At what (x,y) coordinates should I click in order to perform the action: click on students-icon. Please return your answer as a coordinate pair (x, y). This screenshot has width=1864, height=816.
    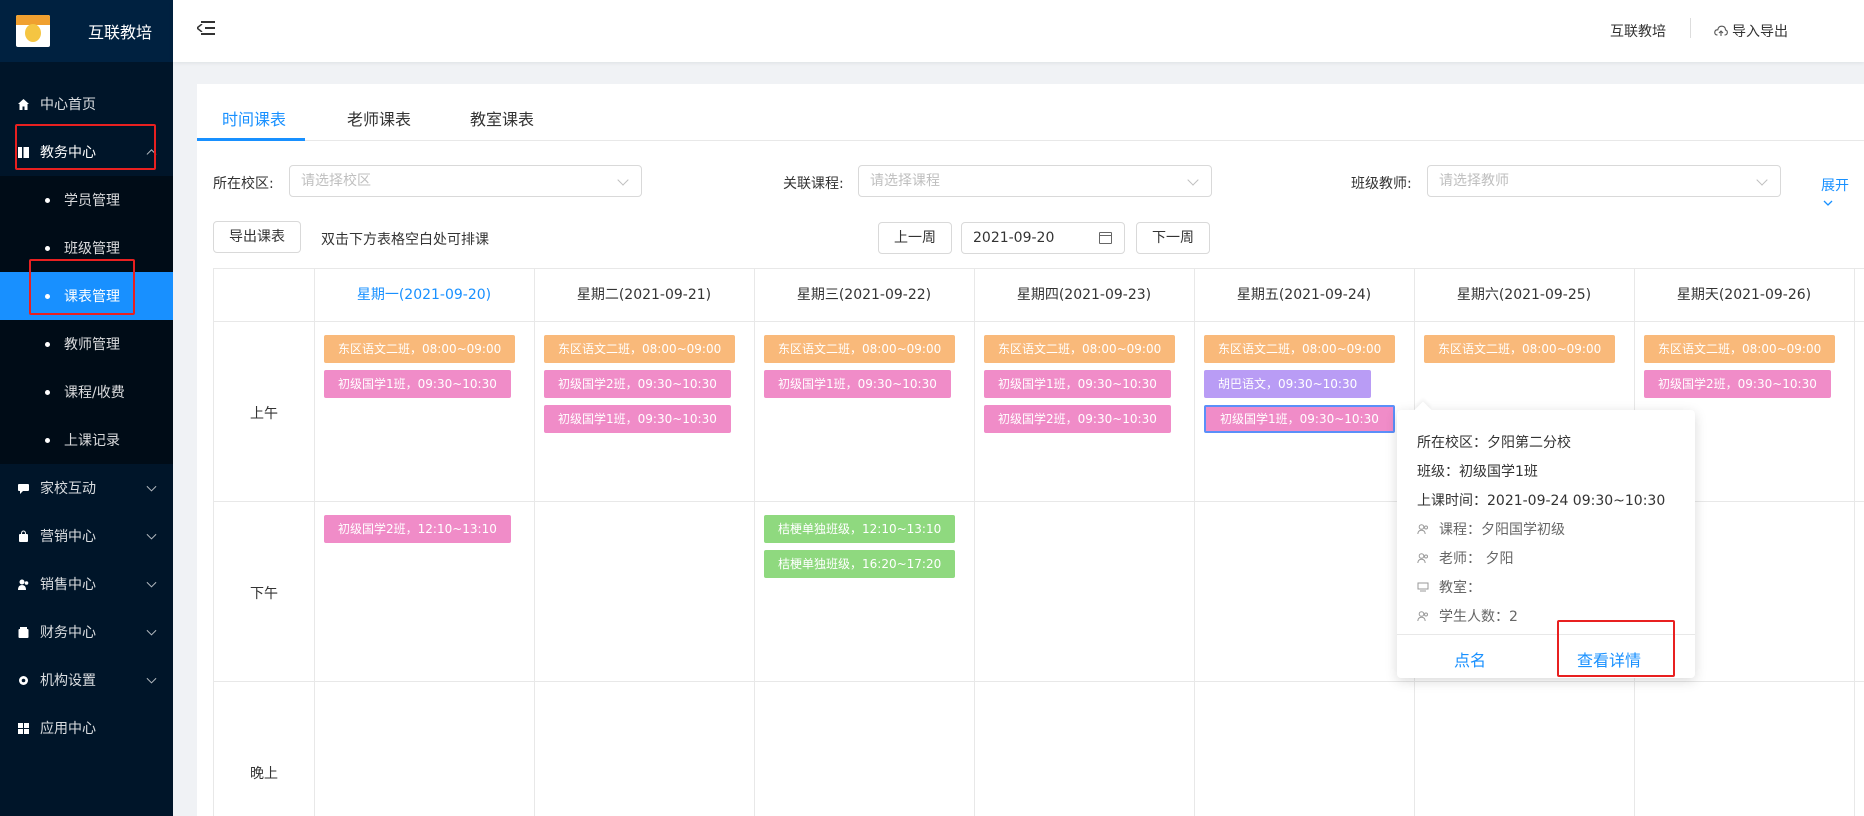
    Looking at the image, I should click on (1423, 616).